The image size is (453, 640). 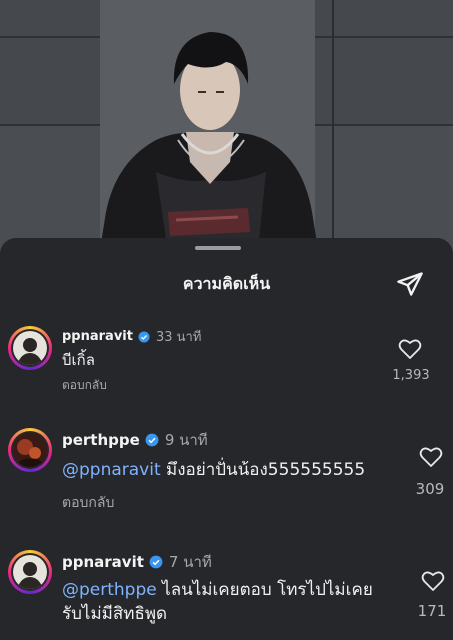 What do you see at coordinates (430, 489) in the screenshot?
I see `like-count: 309` at bounding box center [430, 489].